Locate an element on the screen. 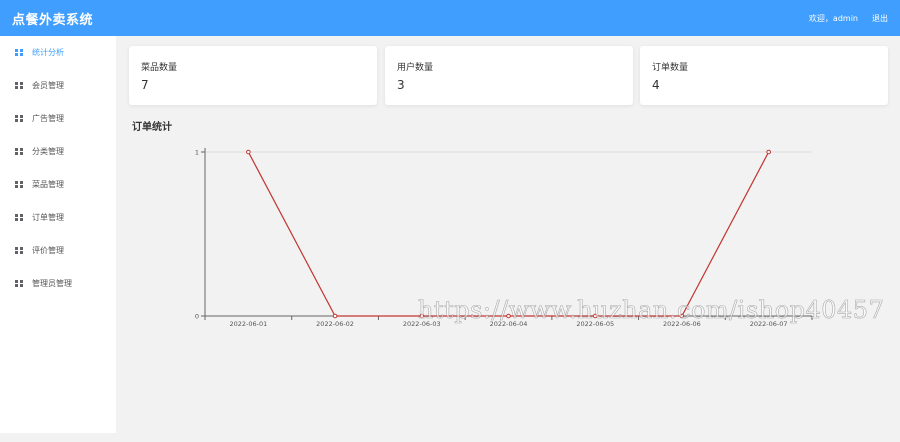 This screenshot has width=900, height=442. x-tick-label: 2022-06-02 is located at coordinates (335, 324).